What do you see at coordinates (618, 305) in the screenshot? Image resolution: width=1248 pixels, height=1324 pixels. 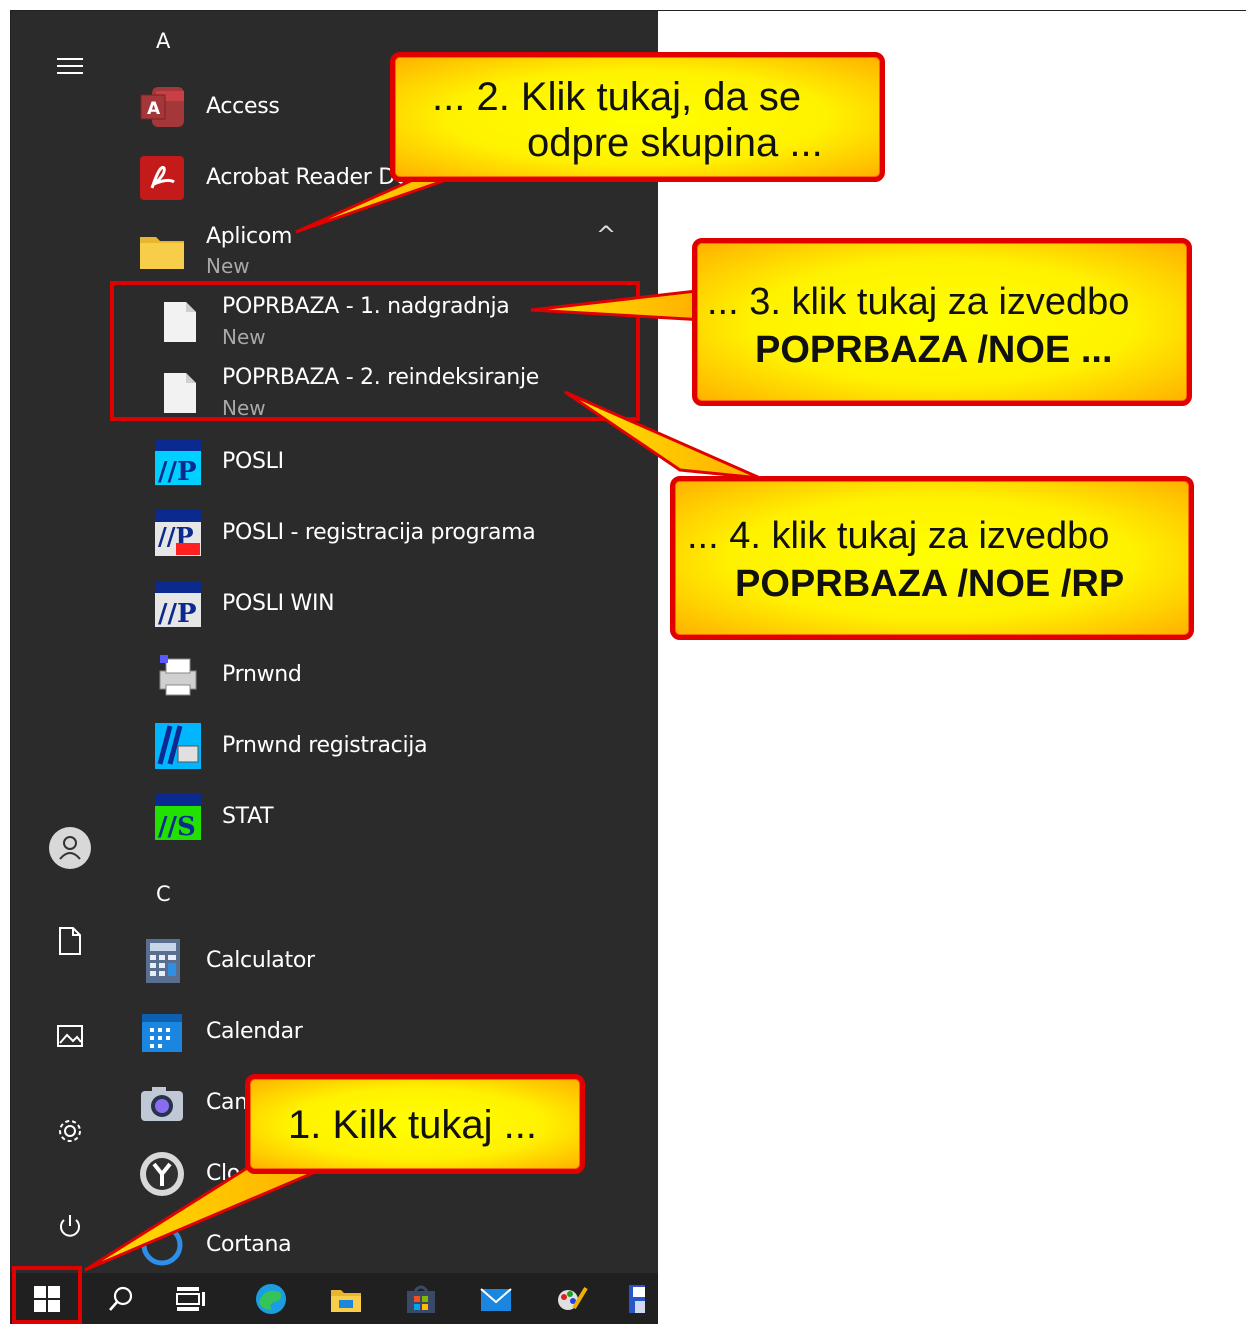 I see `callout-3-tail` at bounding box center [618, 305].